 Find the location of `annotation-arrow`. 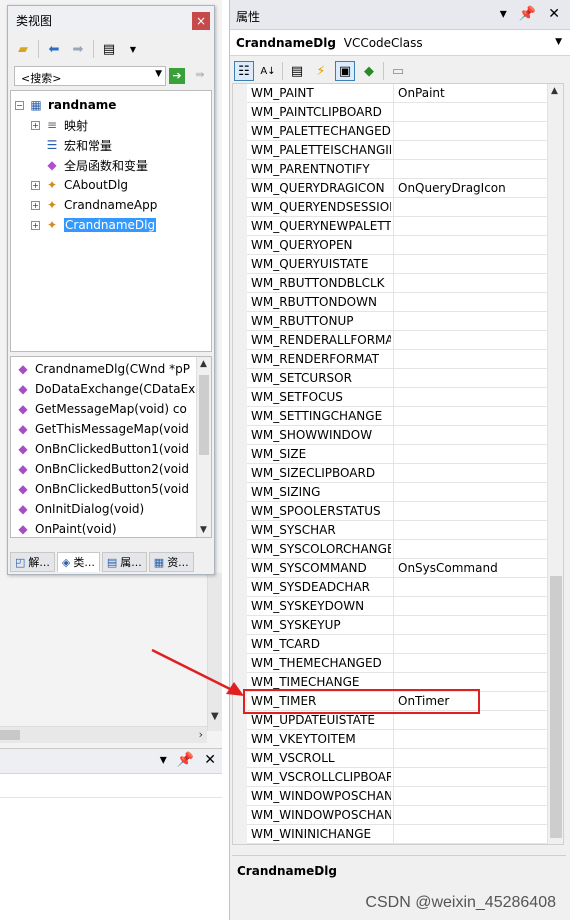

annotation-arrow is located at coordinates (197, 672).